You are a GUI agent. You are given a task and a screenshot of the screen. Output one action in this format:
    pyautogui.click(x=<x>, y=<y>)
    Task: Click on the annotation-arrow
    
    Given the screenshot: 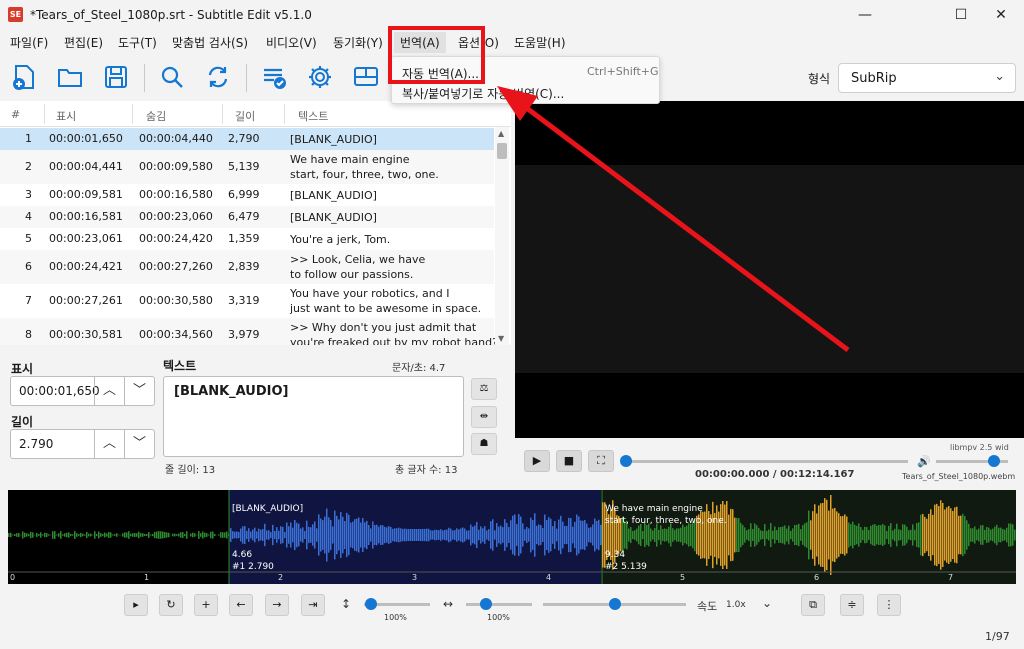 What is the action you would take?
    pyautogui.click(x=673, y=219)
    